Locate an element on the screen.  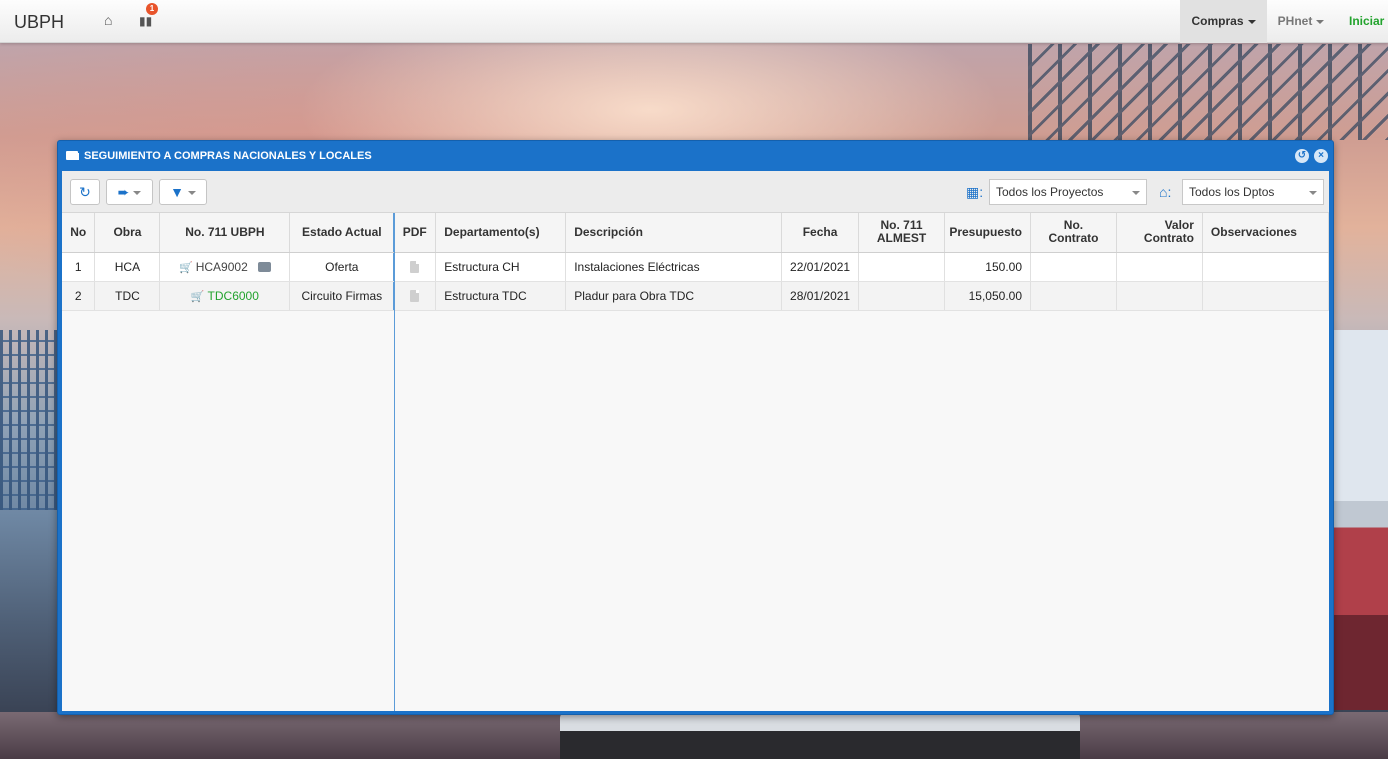
col-header-contrato: No. Contrato is located at coordinates (1073, 233).